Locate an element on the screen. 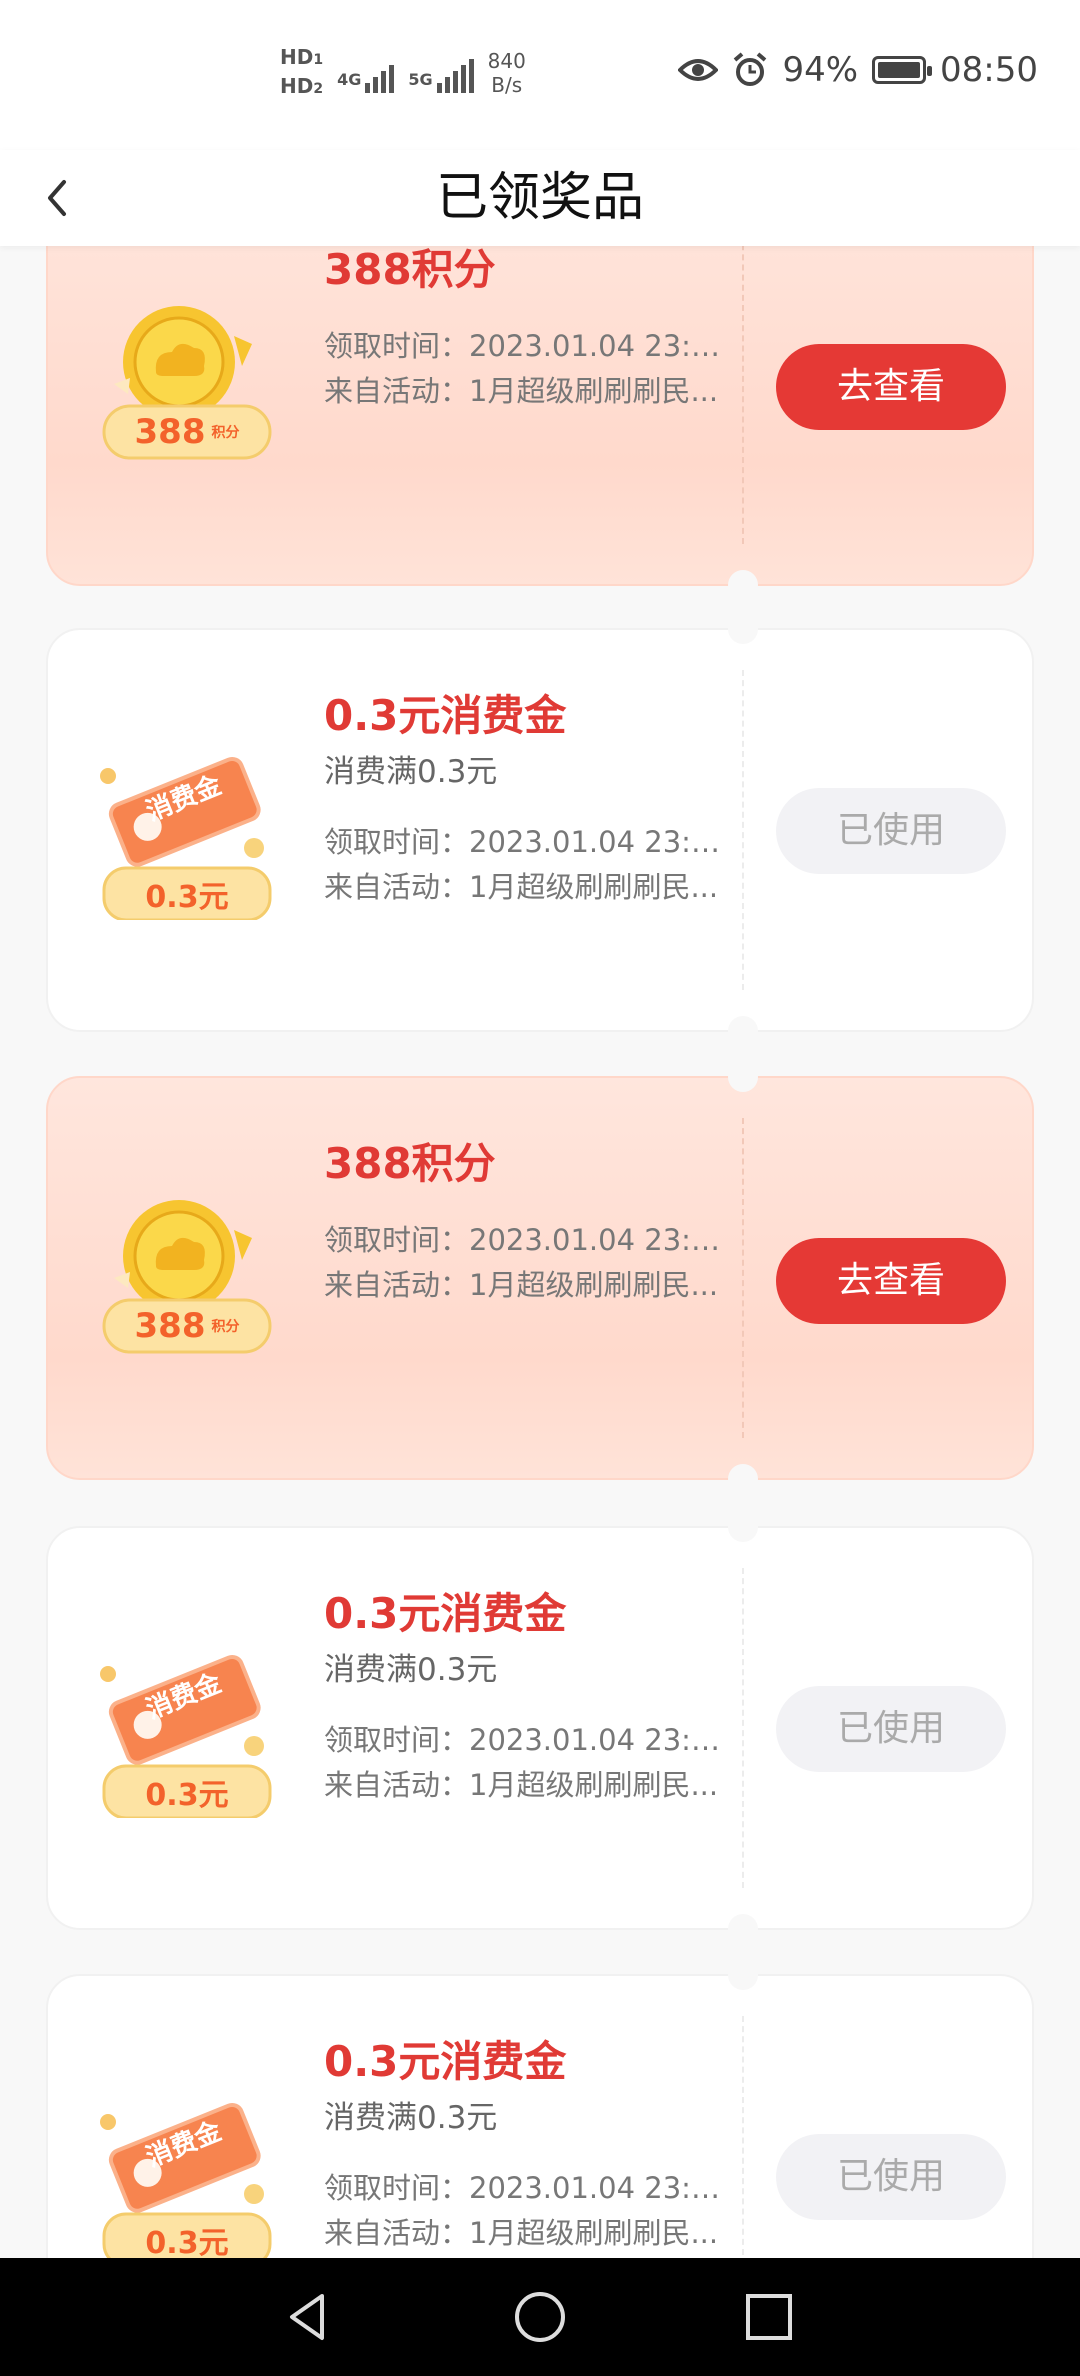 This screenshot has height=2376, width=1080. recent-square-icon is located at coordinates (769, 2317).